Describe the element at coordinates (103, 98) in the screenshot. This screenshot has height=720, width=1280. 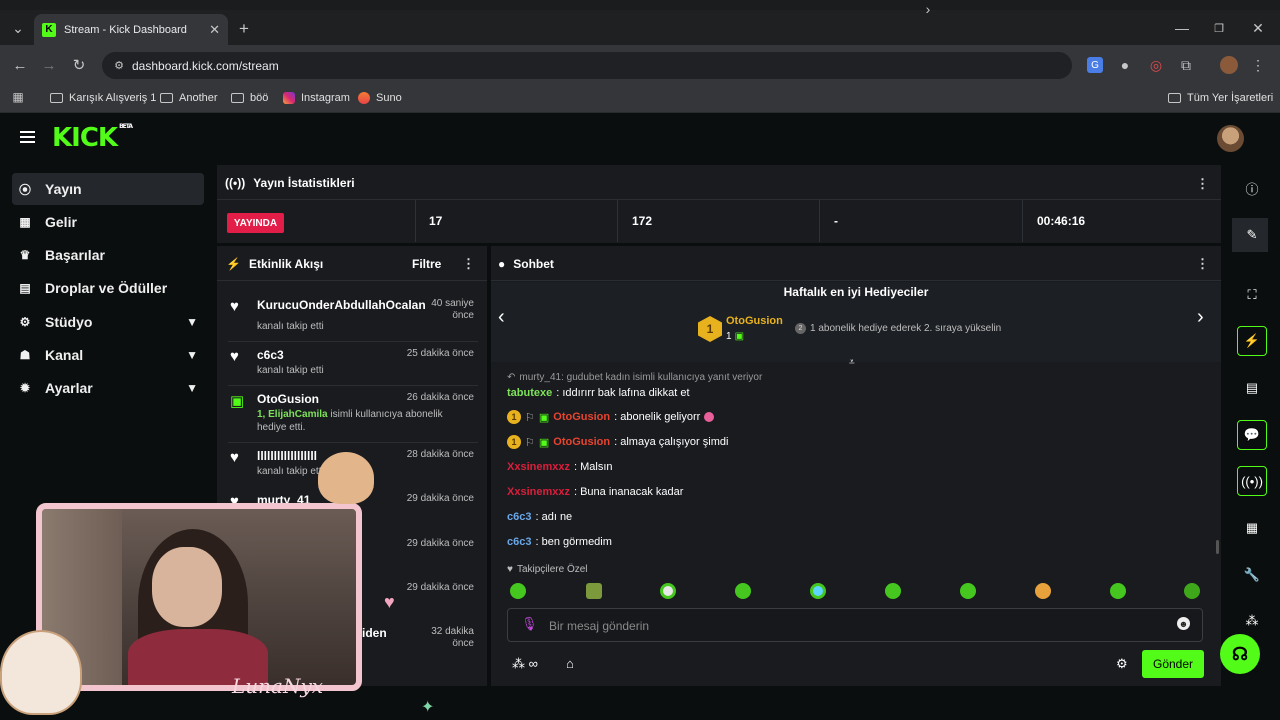
I see `bookmark-item: Karışık Alışveriş 1` at that location.